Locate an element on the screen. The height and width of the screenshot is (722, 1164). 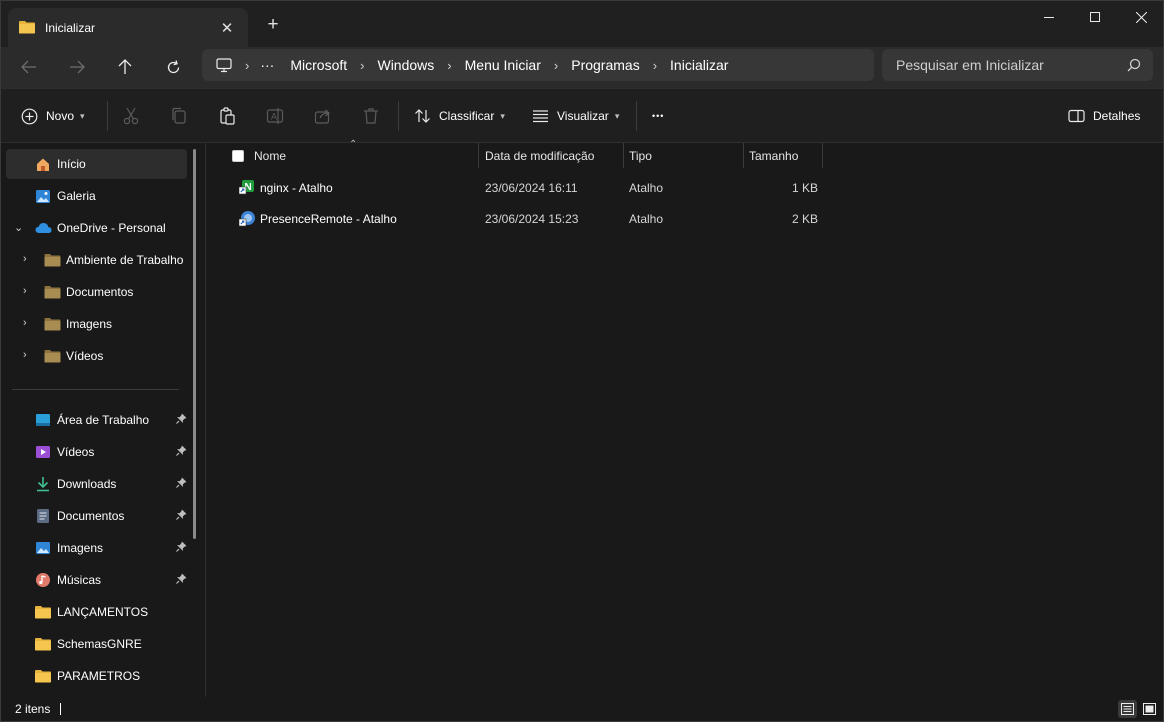
item-count: 2 itens is located at coordinates (33, 709).